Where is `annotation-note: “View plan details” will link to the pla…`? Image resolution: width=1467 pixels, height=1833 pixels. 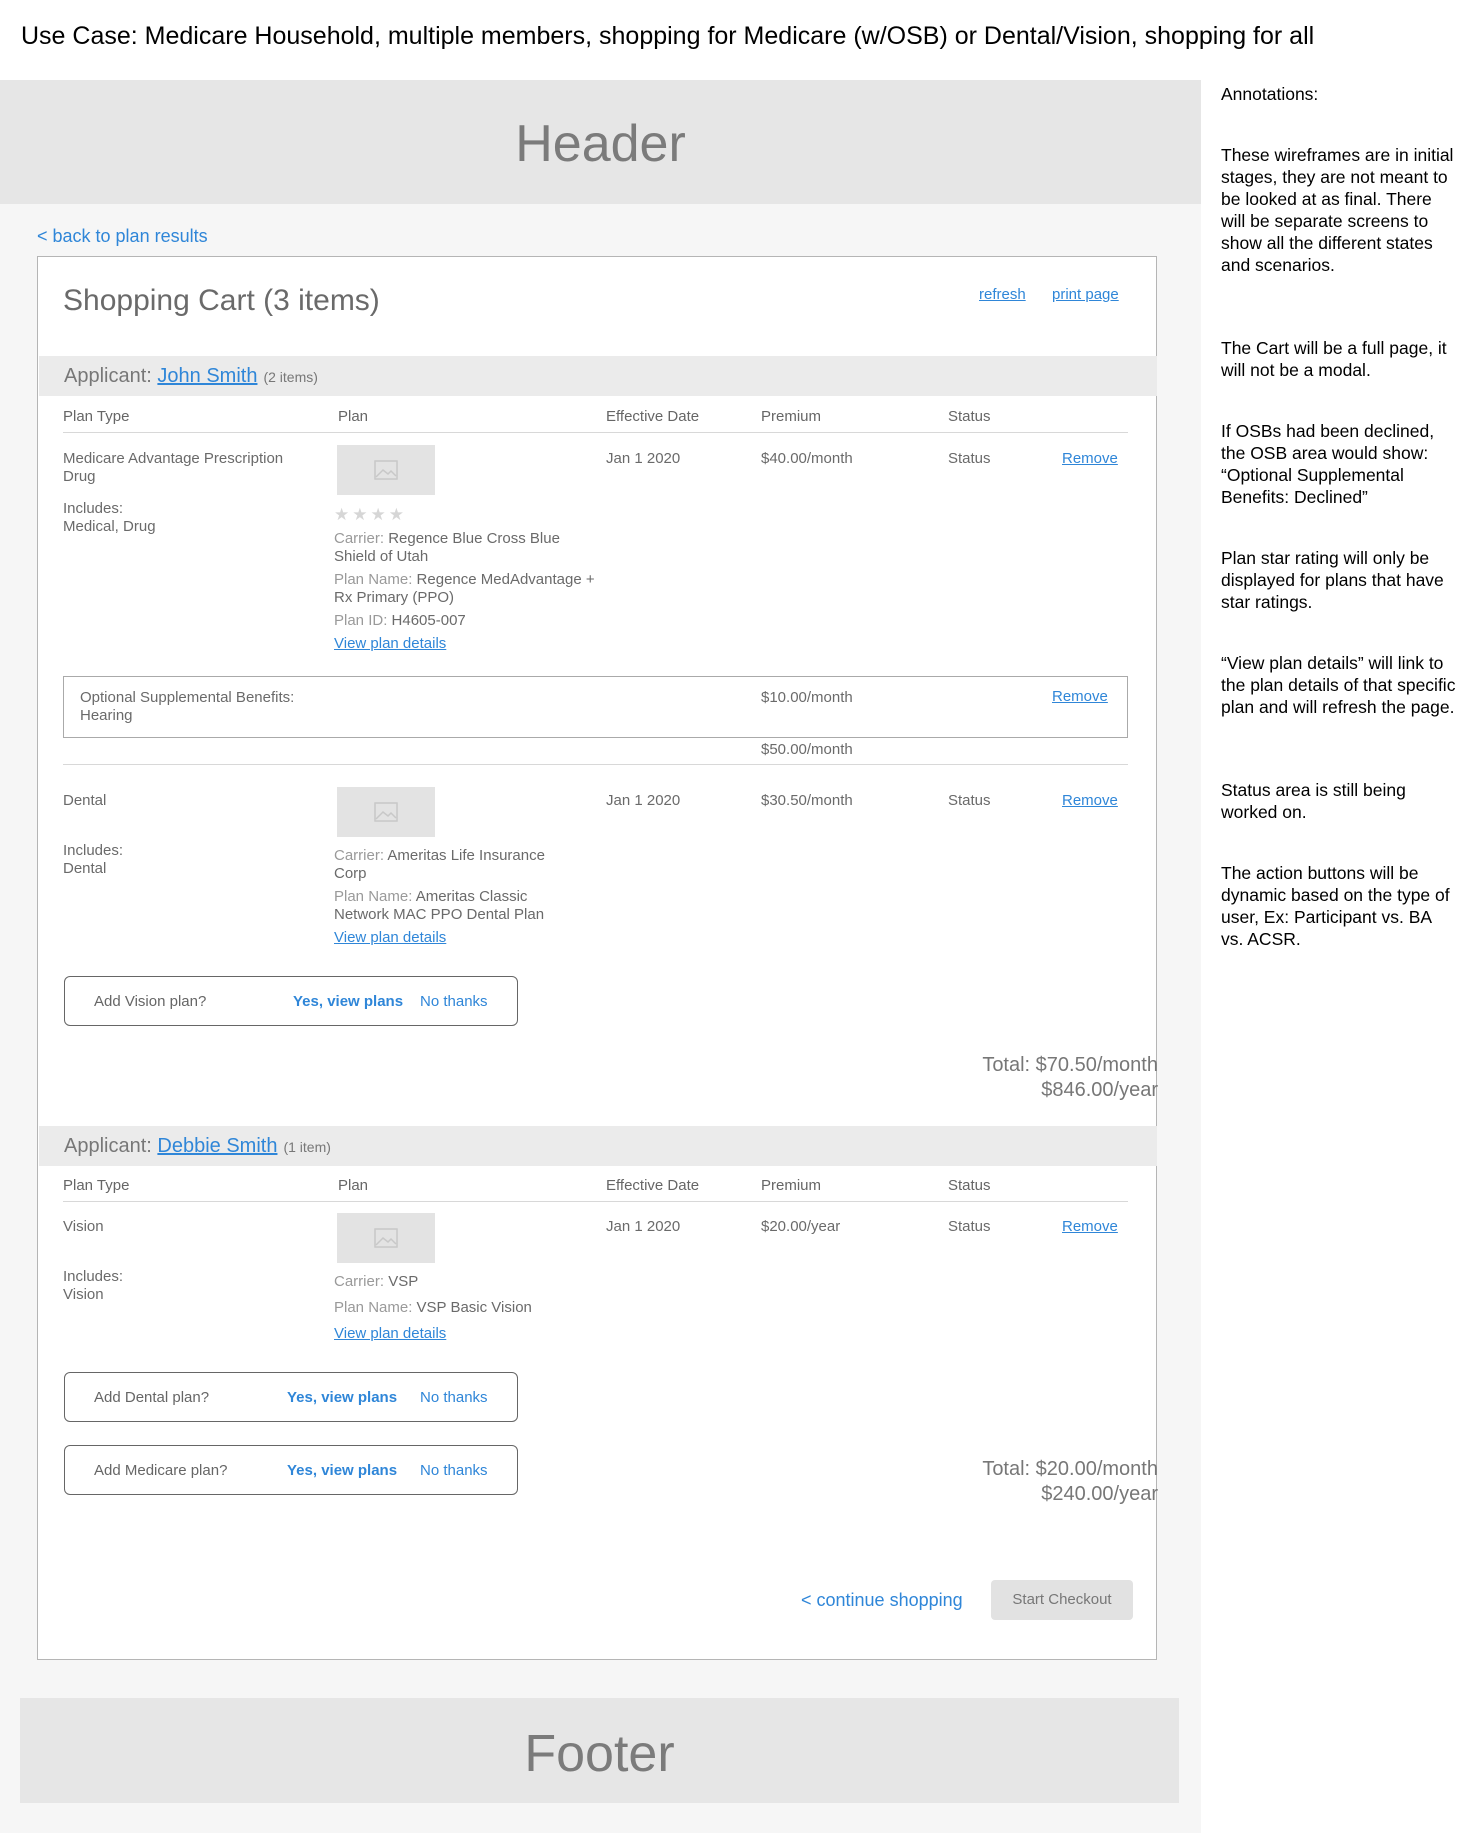
annotation-note: “View plan details” will link to the pla… is located at coordinates (1338, 685).